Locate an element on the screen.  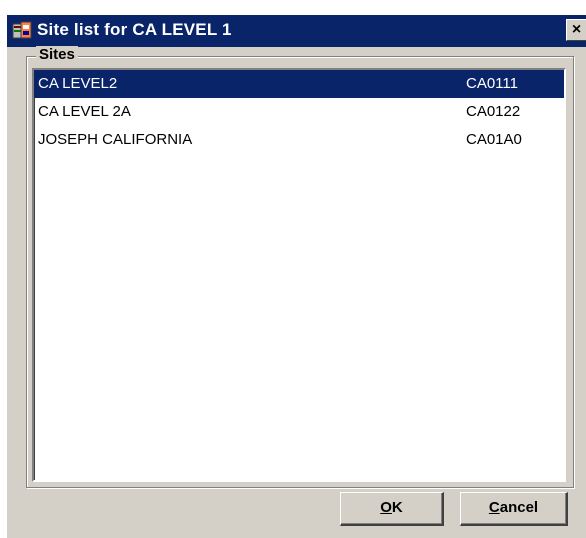
ok-button: OK is located at coordinates (392, 509).